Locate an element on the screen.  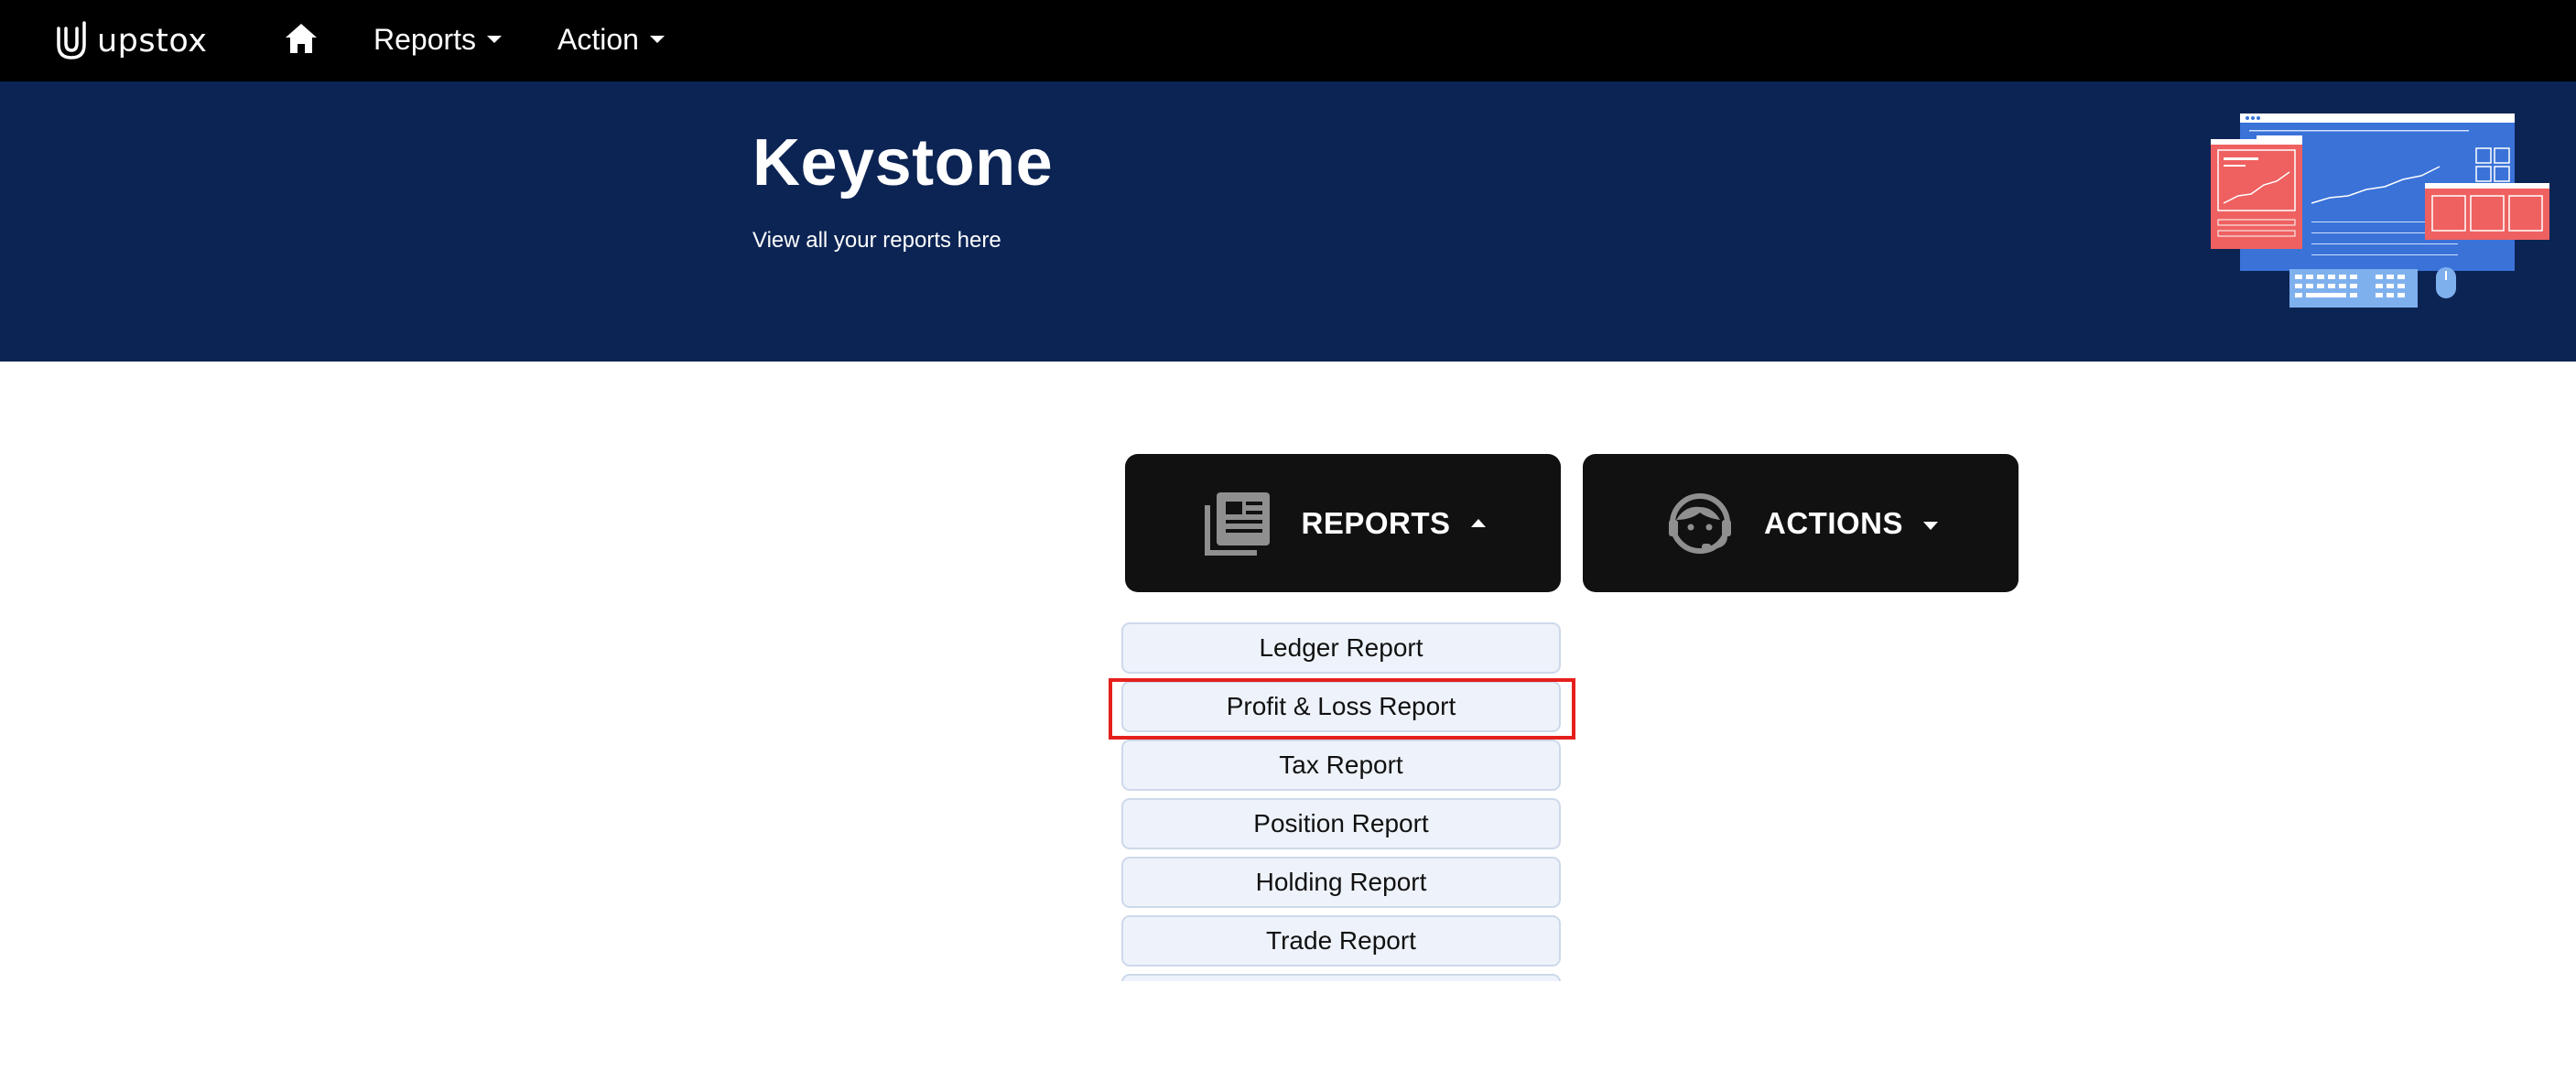
dashboard-illustration is located at coordinates (2381, 210).